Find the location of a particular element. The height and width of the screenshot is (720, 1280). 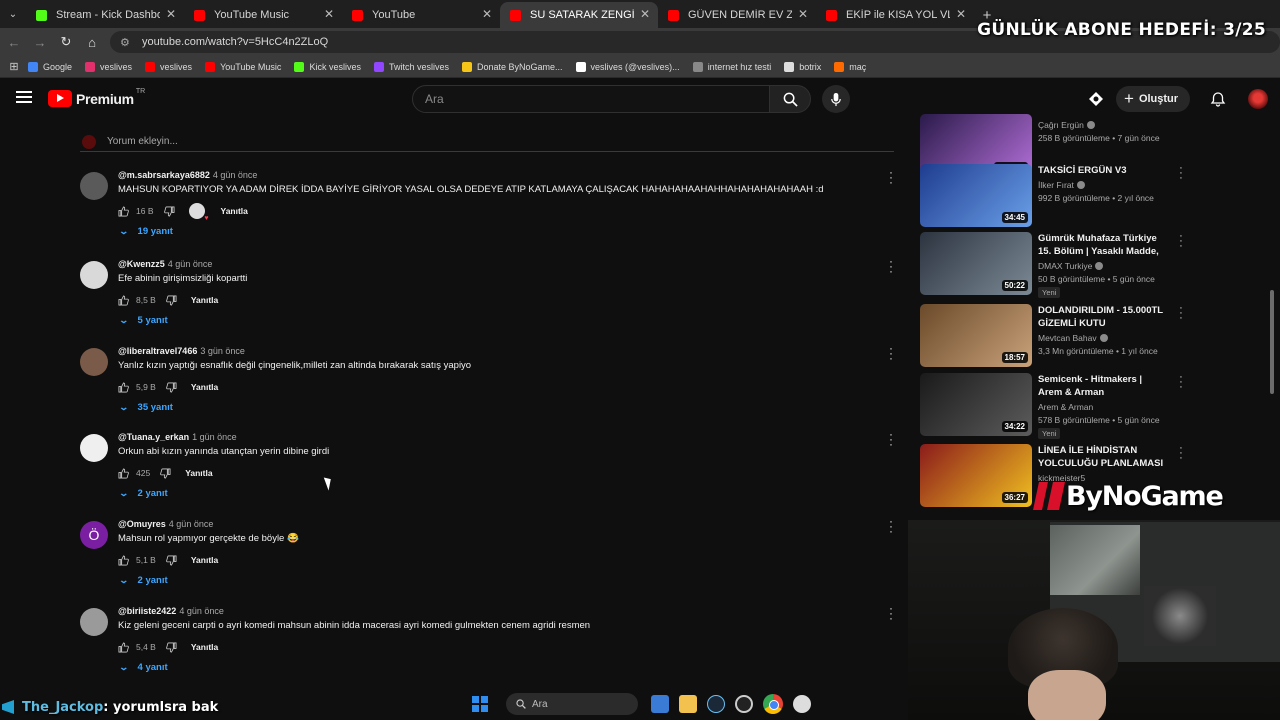

video-channel: DMAX Turkiye is located at coordinates (1071, 266).